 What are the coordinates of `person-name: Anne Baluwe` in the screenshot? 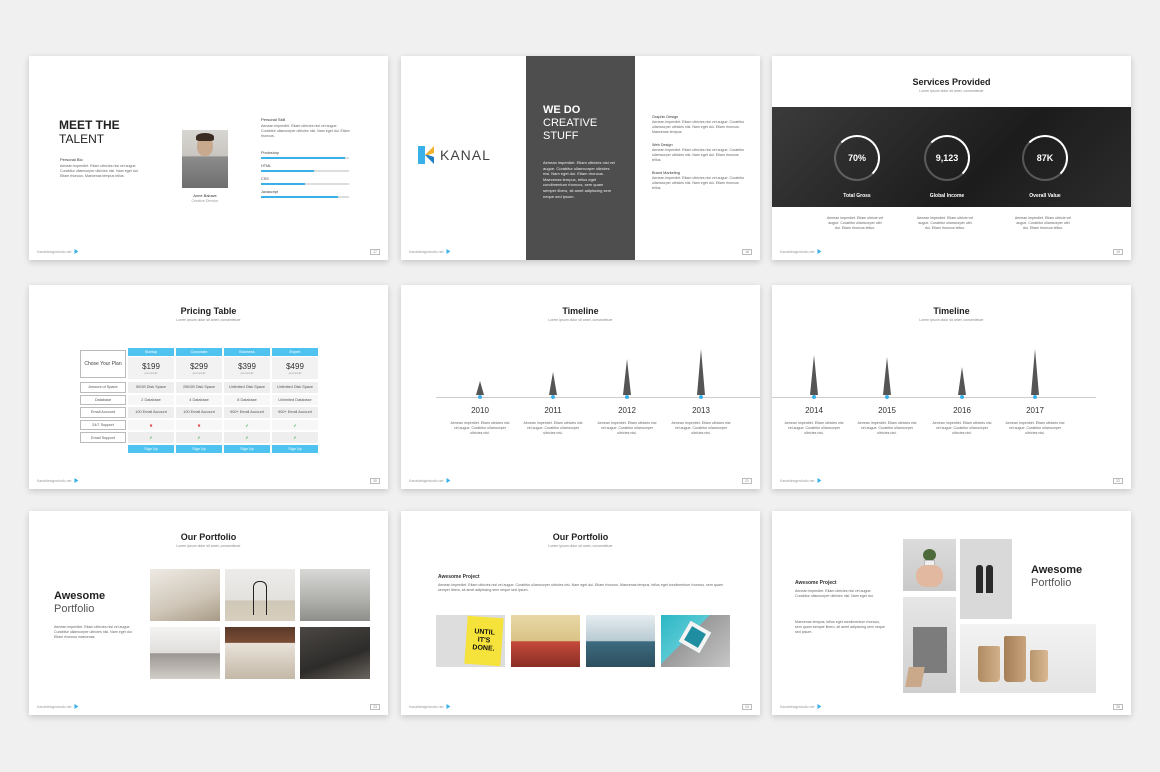 It's located at (205, 195).